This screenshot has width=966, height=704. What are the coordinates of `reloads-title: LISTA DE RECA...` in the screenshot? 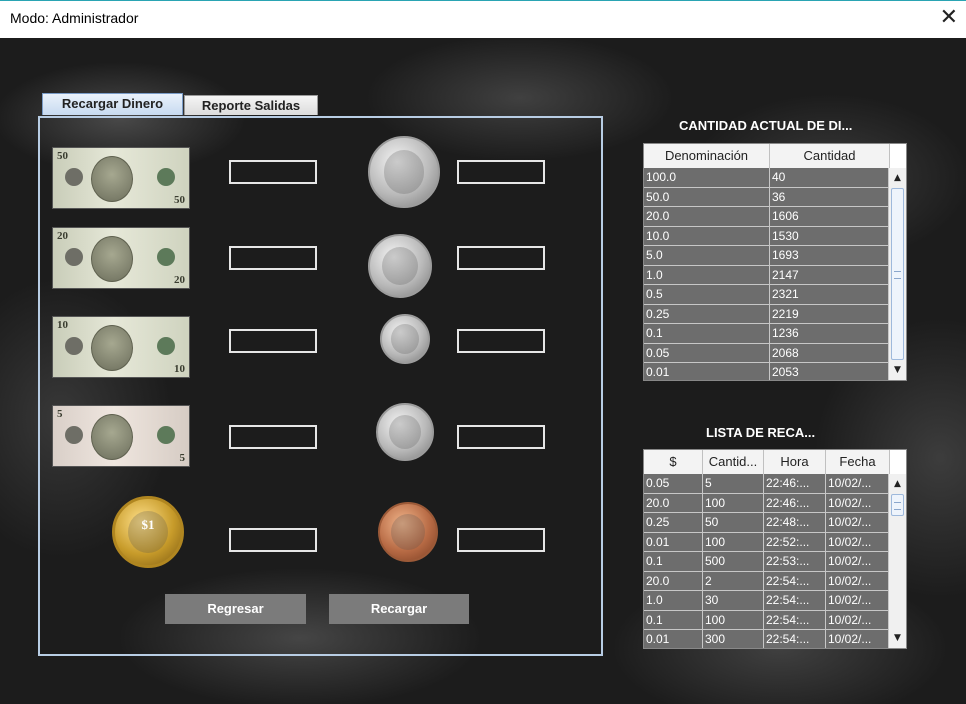 It's located at (761, 432).